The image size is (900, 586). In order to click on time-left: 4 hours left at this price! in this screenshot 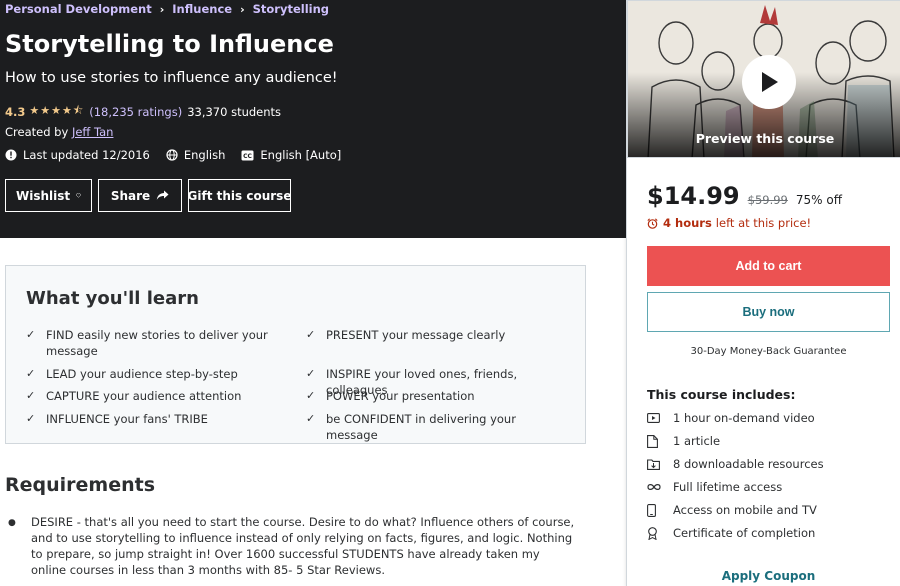, I will do `click(729, 223)`.